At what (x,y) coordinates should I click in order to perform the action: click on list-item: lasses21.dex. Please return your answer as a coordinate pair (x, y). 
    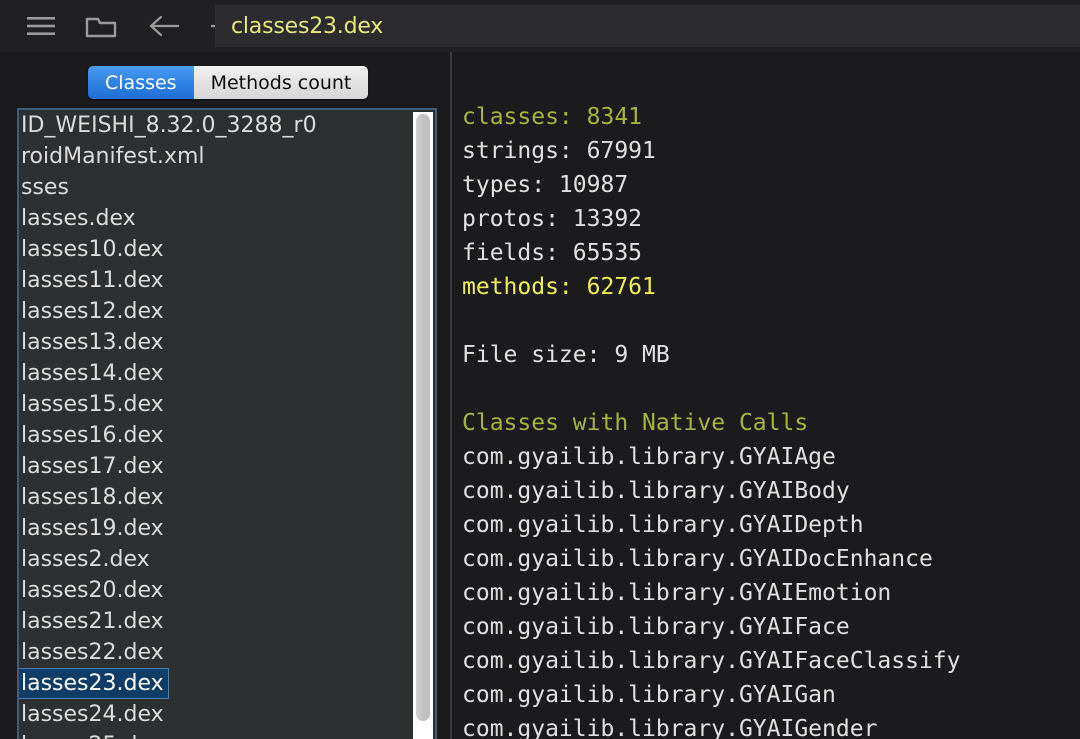
    Looking at the image, I should click on (217, 621).